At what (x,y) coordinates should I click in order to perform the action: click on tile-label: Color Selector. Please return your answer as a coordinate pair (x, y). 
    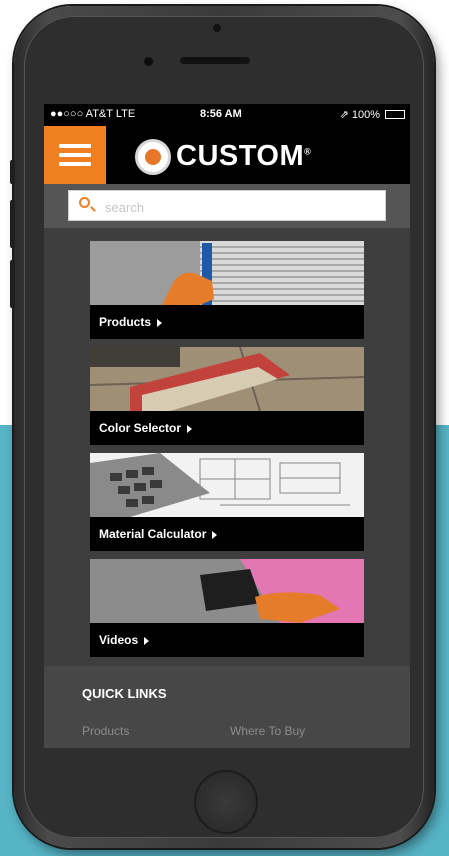
    Looking at the image, I should click on (146, 428).